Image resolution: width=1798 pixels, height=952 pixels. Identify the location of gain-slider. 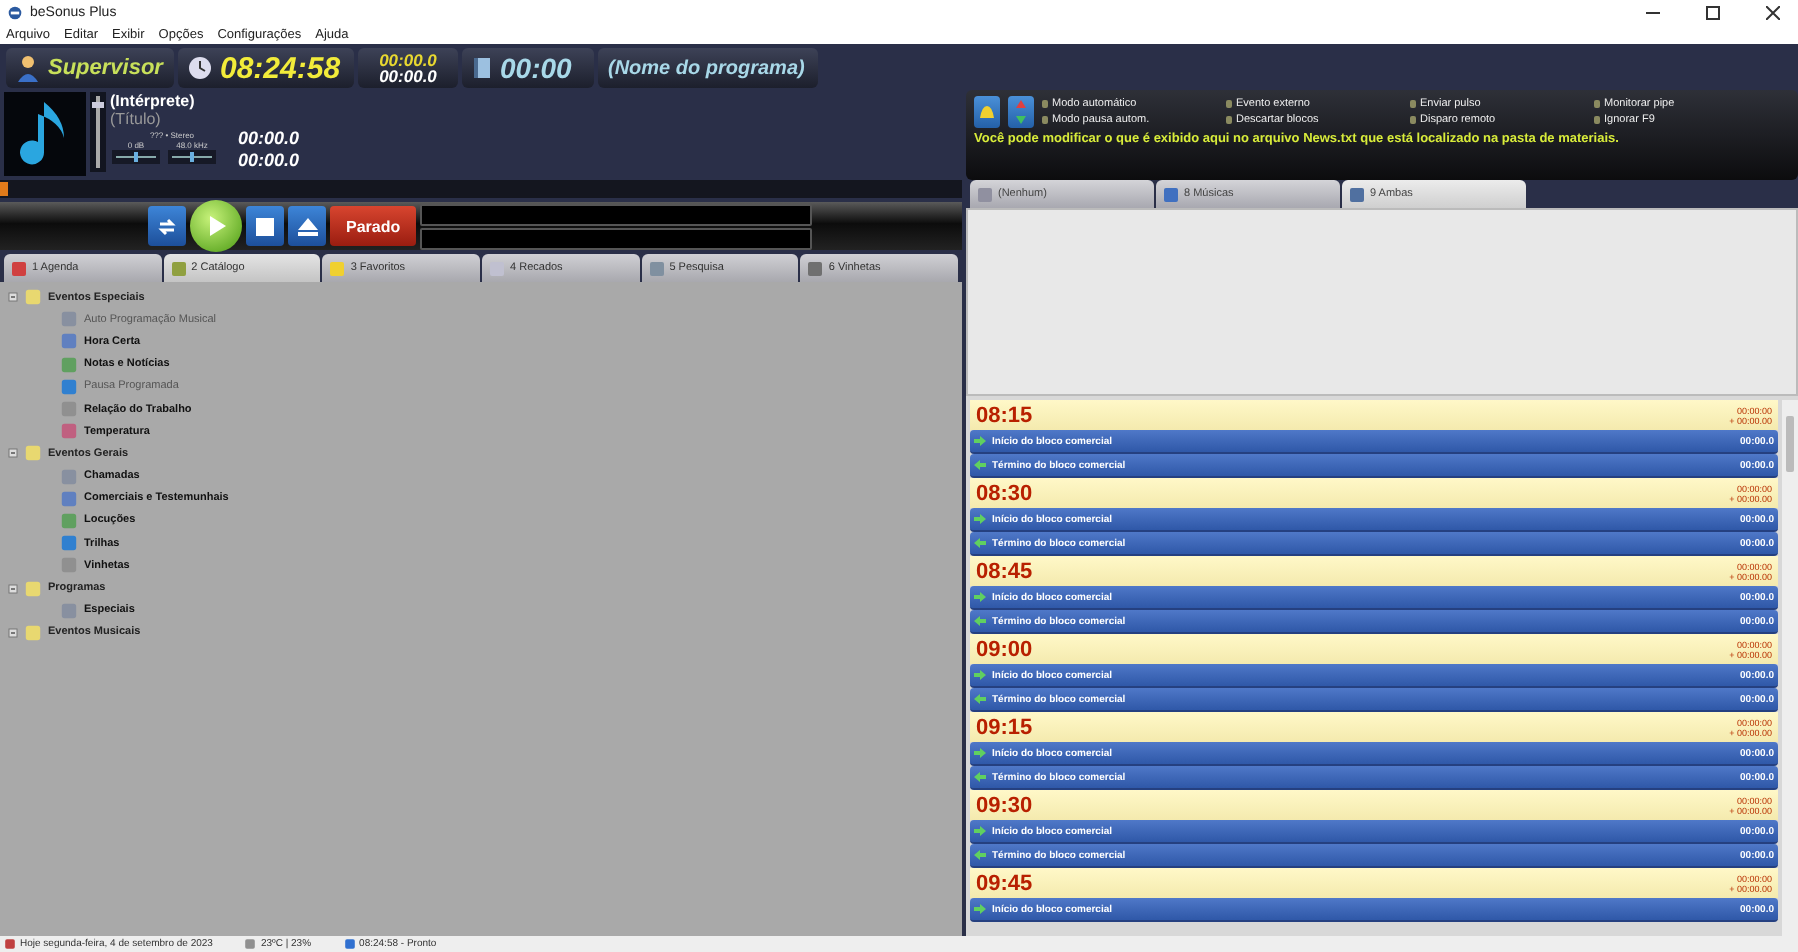
(136, 157).